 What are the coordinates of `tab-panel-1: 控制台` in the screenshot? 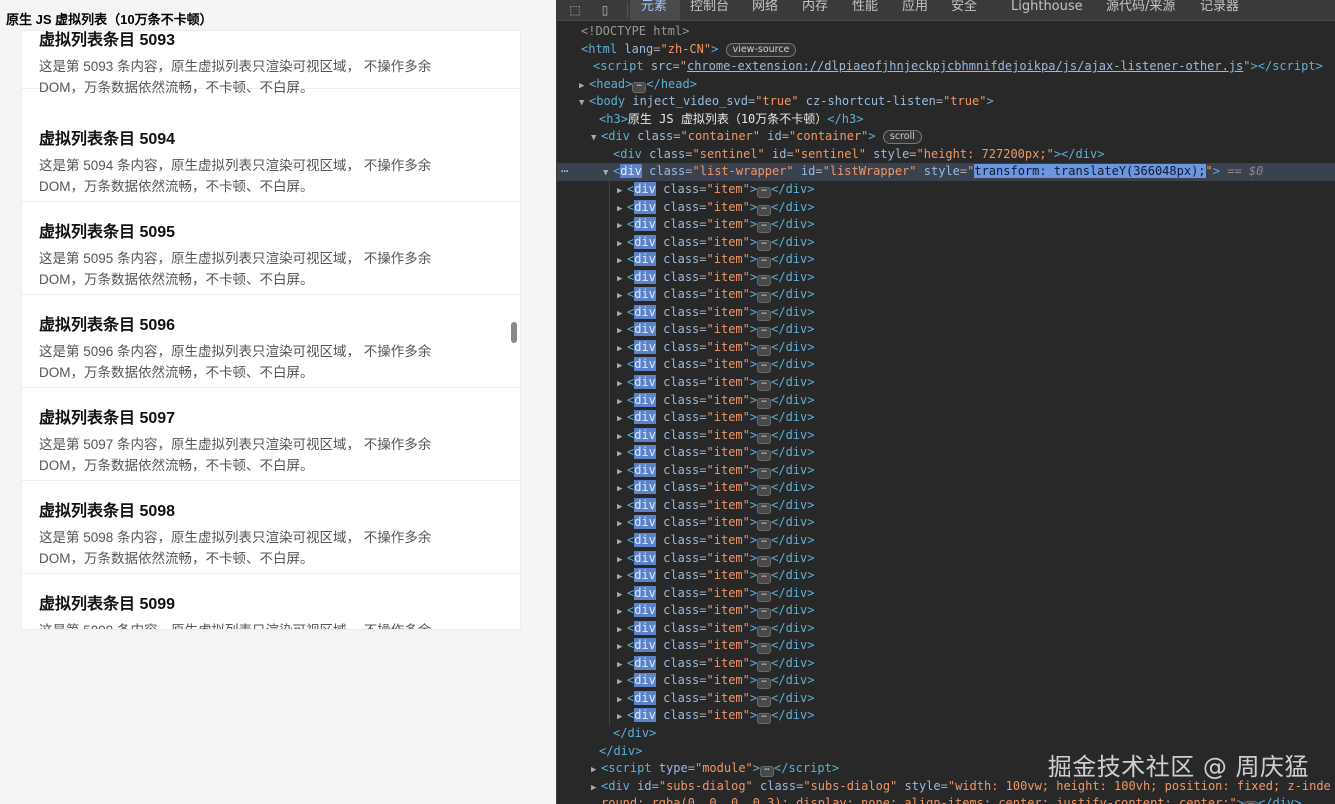 It's located at (709, 10).